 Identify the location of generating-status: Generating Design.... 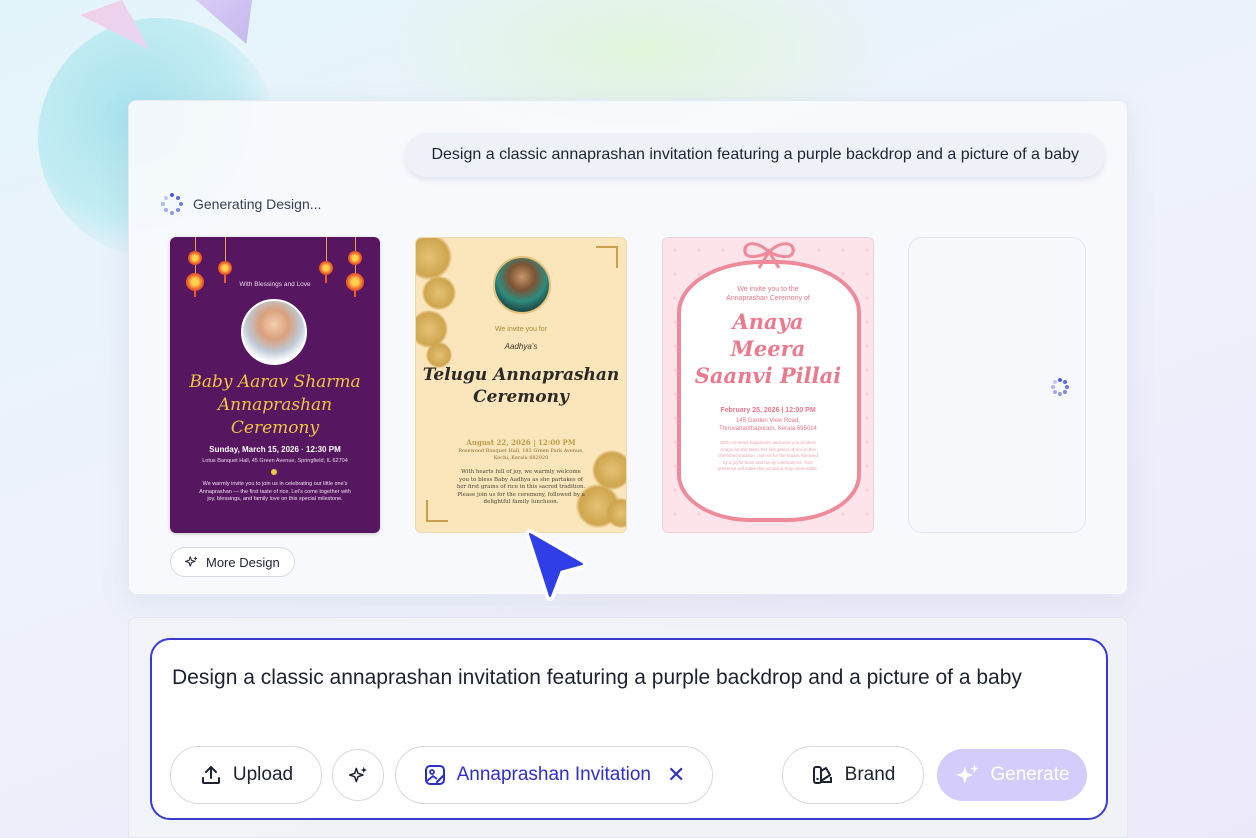
(241, 204).